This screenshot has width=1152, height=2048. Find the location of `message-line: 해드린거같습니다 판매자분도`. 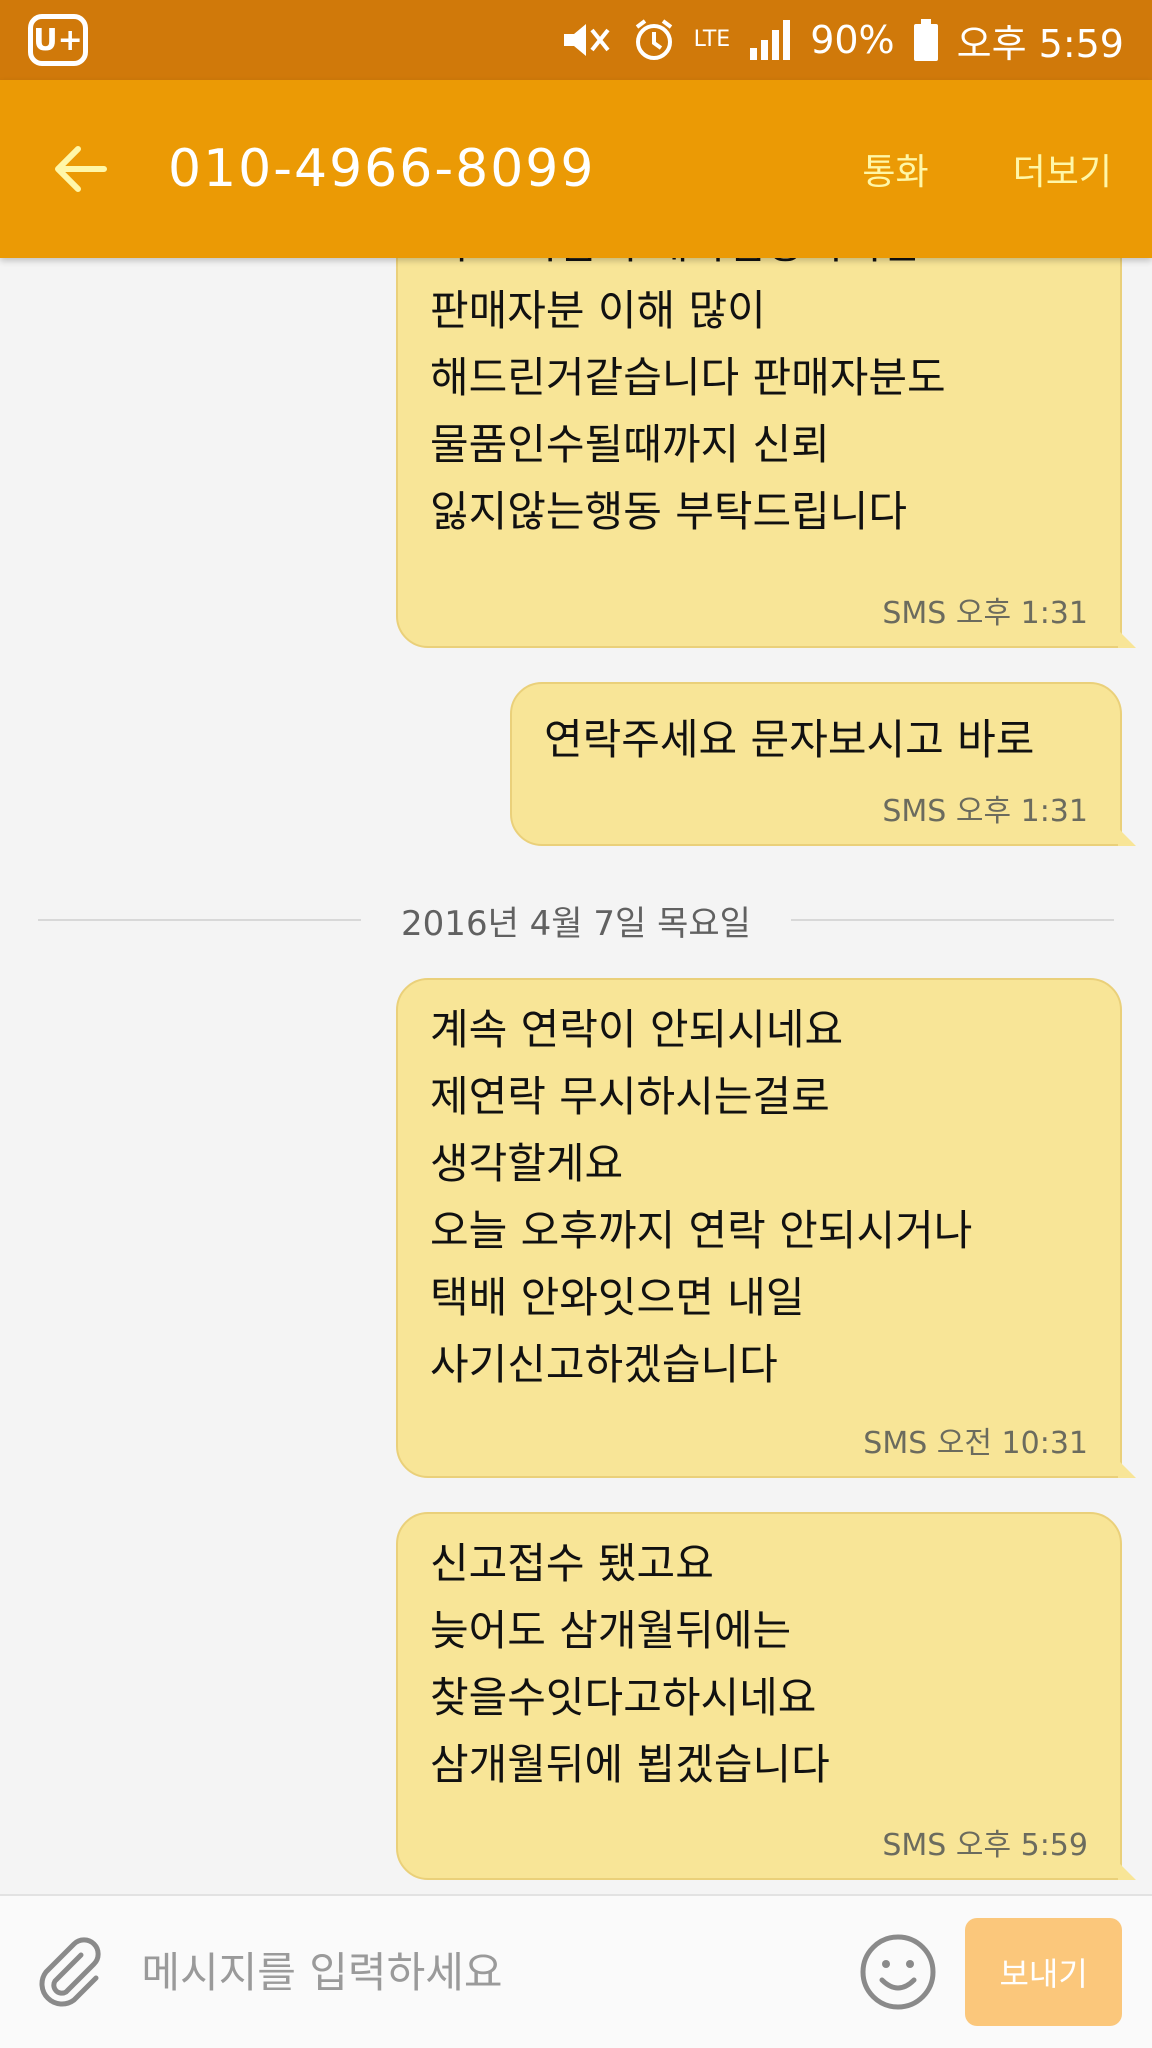

message-line: 해드린거같습니다 판매자분도 is located at coordinates (688, 377).